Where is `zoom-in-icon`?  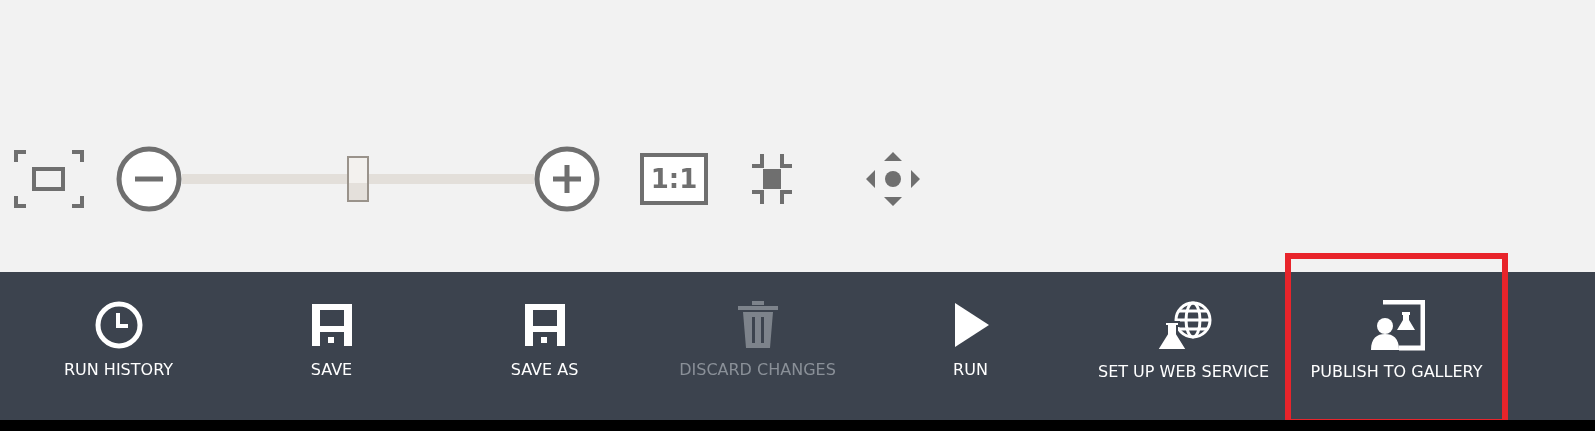 zoom-in-icon is located at coordinates (567, 179).